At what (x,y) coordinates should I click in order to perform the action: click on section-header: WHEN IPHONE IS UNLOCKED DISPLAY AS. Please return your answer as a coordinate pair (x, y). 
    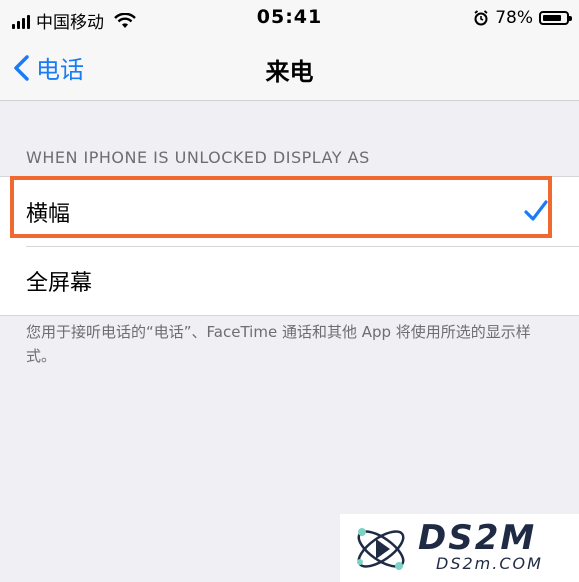
    Looking at the image, I should click on (198, 157).